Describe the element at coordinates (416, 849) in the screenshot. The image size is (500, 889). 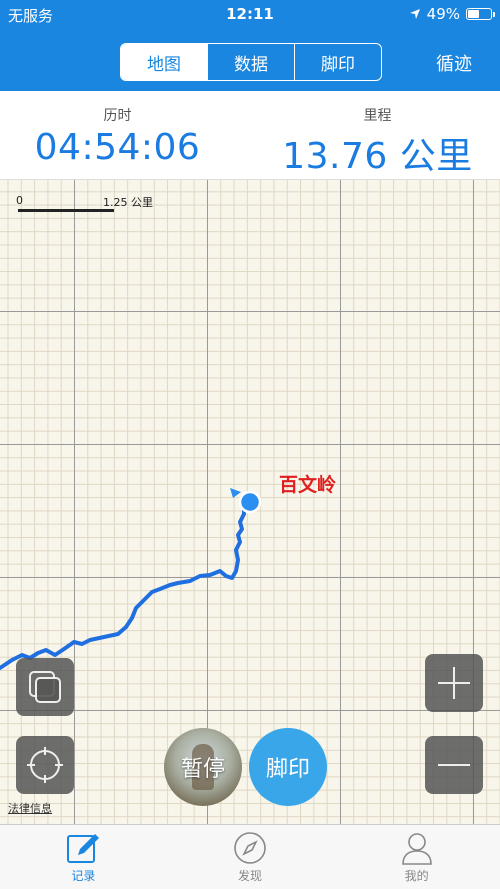
I see `person-icon` at that location.